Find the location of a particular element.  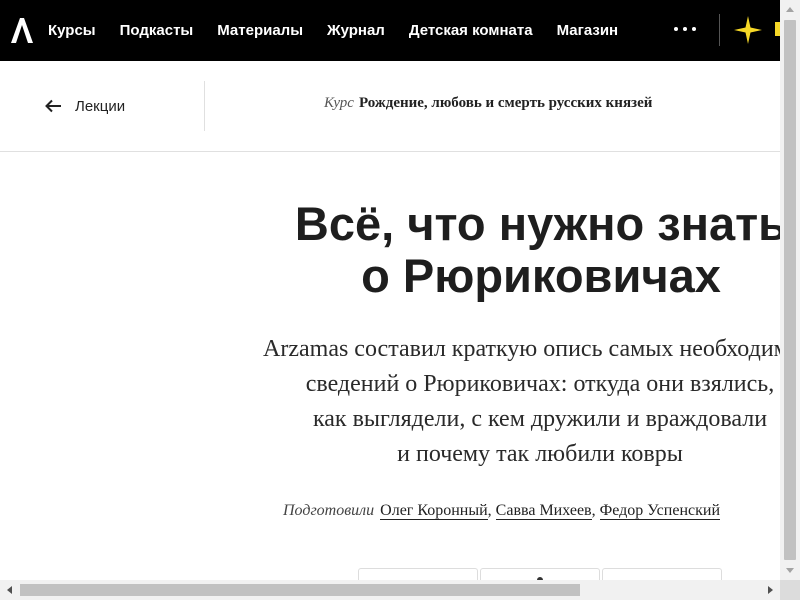

nav-item-shop: Магазин is located at coordinates (588, 30).